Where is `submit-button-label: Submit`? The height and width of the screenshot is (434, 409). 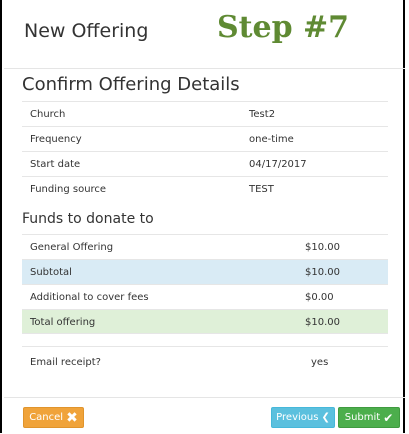
submit-button-label: Submit is located at coordinates (362, 417).